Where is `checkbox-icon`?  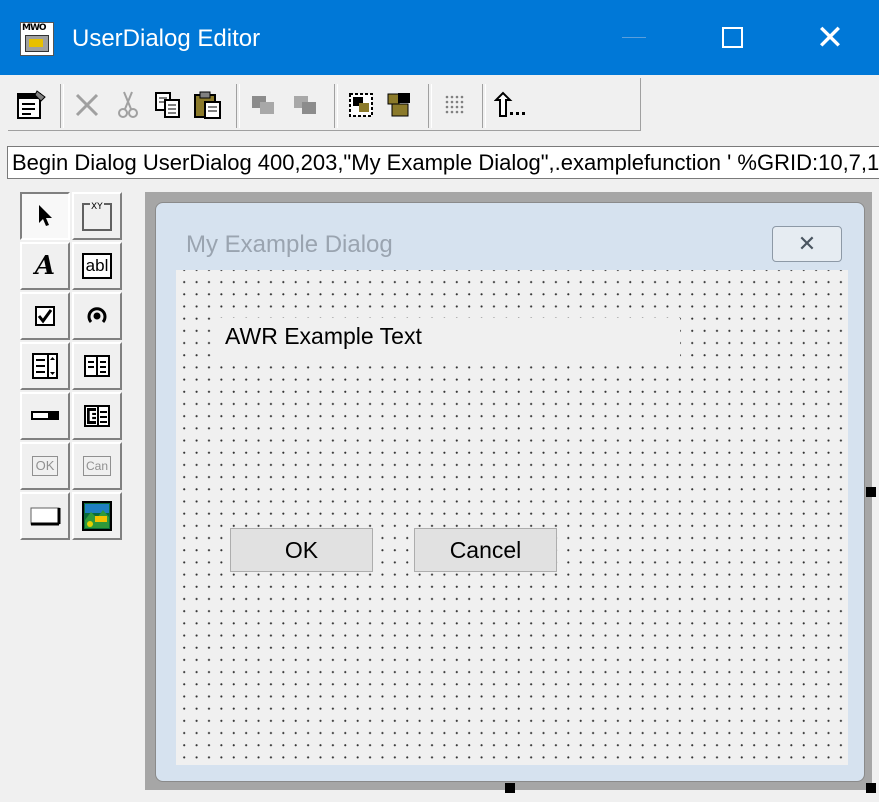 checkbox-icon is located at coordinates (45, 316).